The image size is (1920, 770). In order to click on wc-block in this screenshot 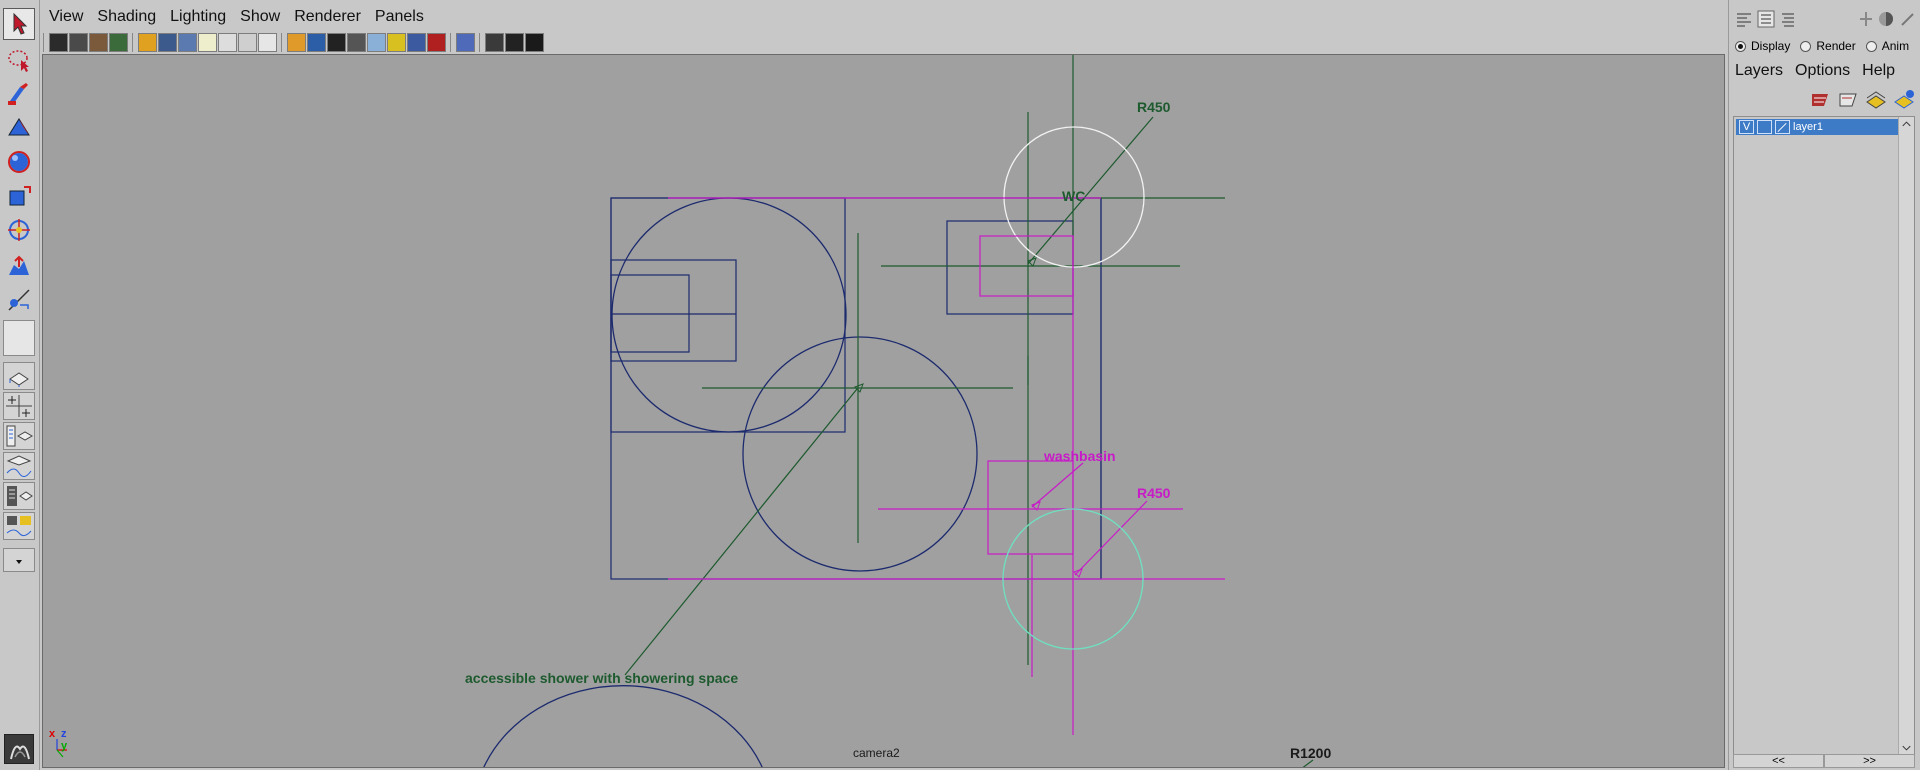, I will do `click(1010, 267)`.